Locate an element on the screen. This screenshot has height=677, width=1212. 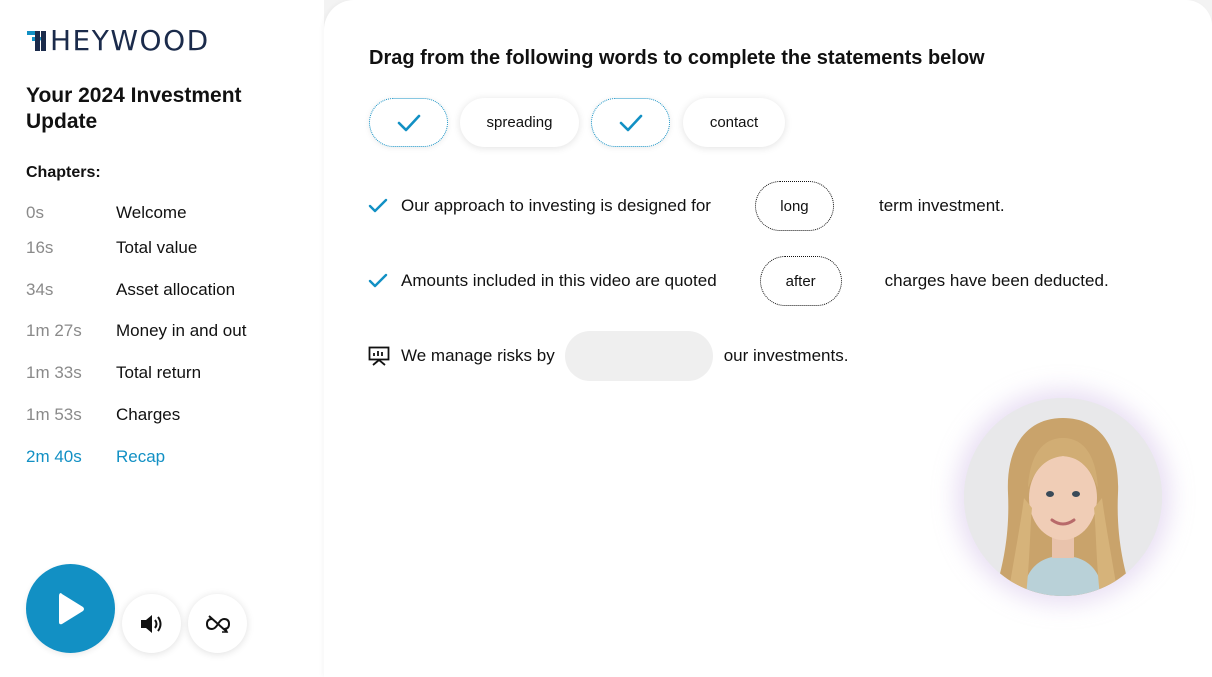
loop-toggle-button is located at coordinates (217, 623).